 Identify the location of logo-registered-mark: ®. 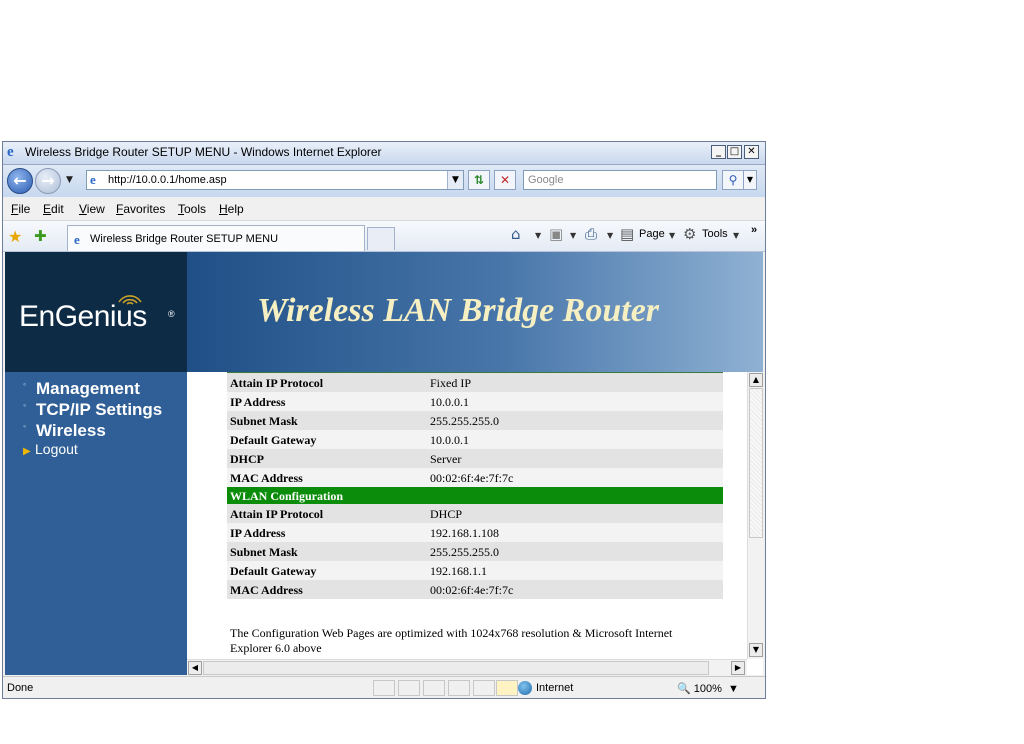
(171, 314).